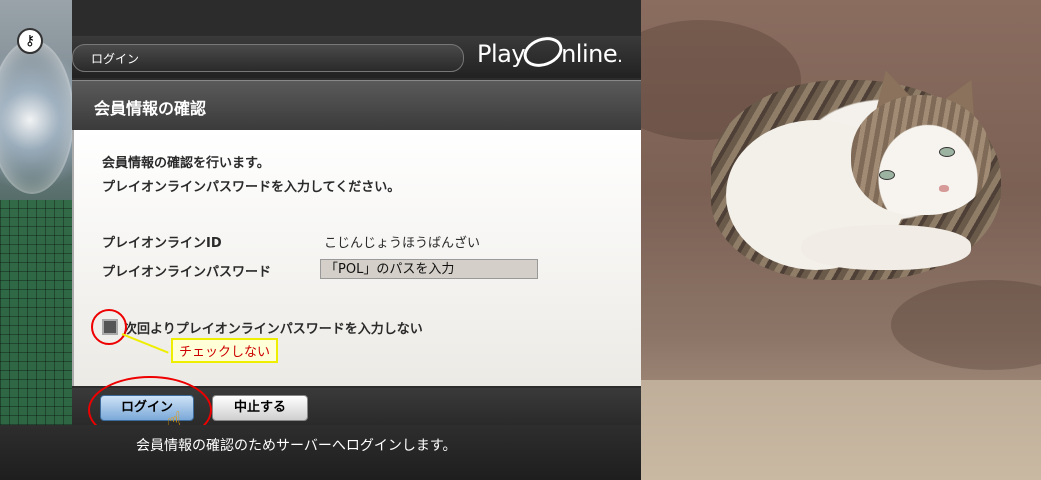  Describe the element at coordinates (251, 187) in the screenshot. I see `intro-line-2: プレイオンラインパスワードを入力してください。` at that location.